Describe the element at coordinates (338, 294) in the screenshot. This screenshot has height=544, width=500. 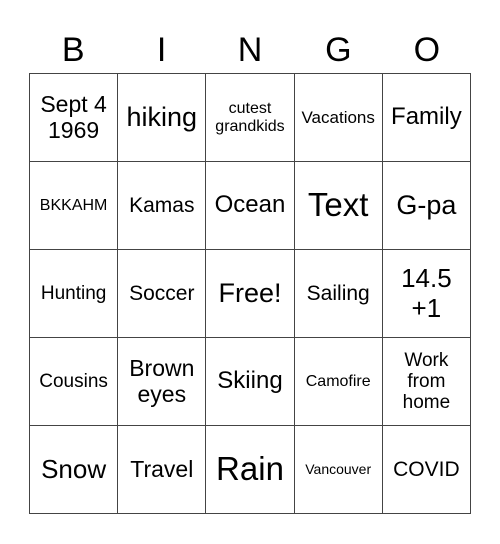
I see `bingo-cell: Sailing` at that location.